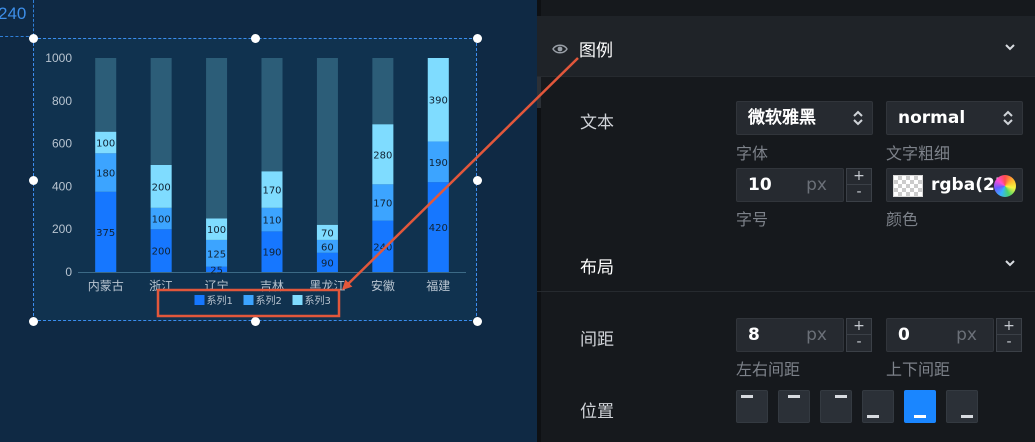  What do you see at coordinates (596, 51) in the screenshot?
I see `legend-section-title: 图例` at bounding box center [596, 51].